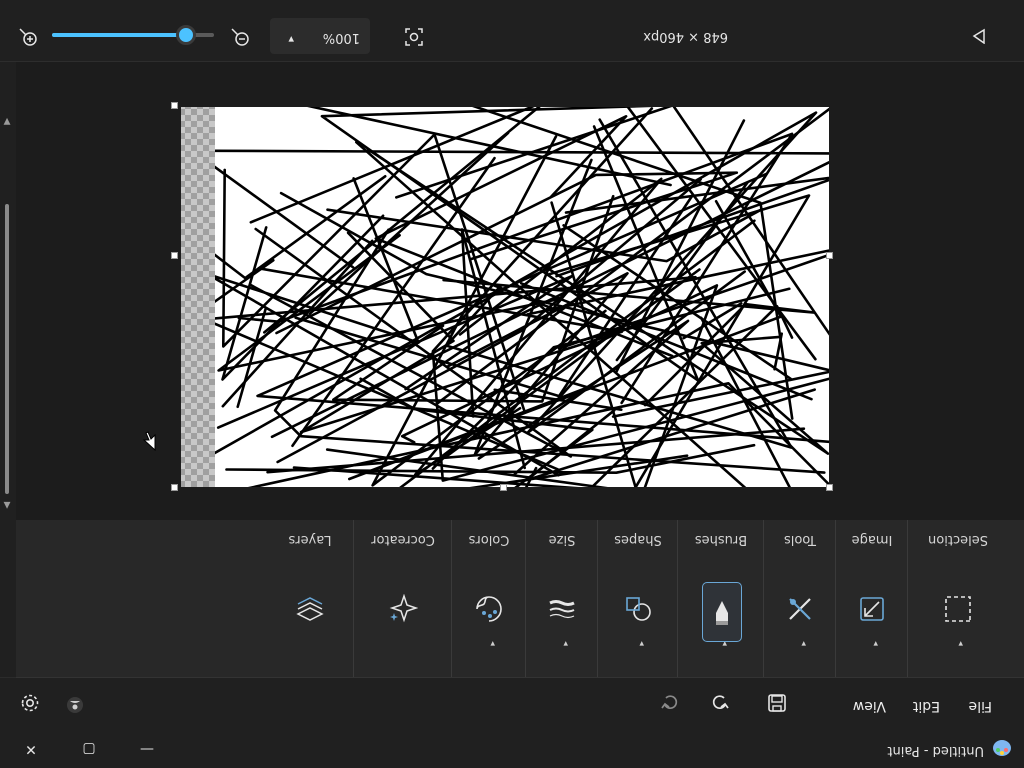  I want to click on group-shapes: ▾ Shapes, so click(637, 598).